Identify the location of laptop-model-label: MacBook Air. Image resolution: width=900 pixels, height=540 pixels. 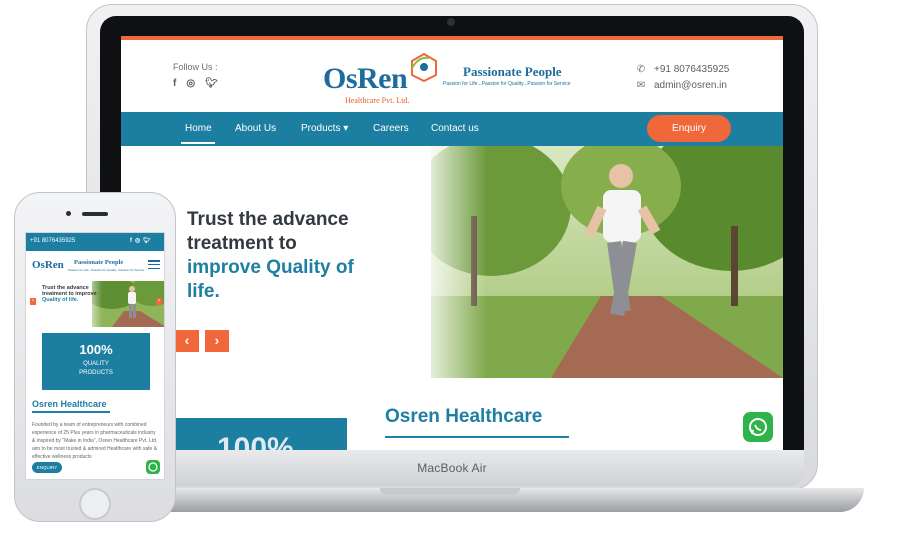
(452, 468).